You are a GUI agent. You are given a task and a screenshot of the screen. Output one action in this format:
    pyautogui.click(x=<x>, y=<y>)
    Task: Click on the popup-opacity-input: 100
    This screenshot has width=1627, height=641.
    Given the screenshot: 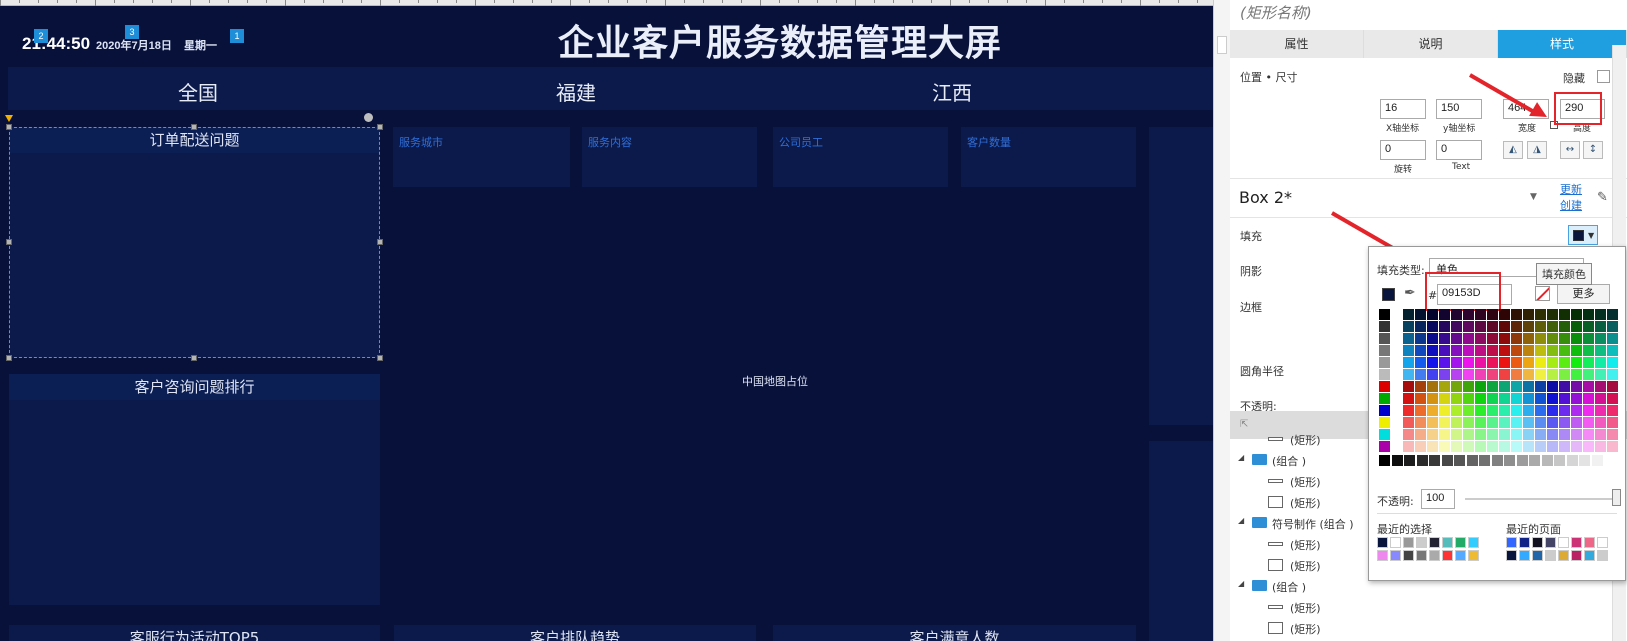 What is the action you would take?
    pyautogui.click(x=1438, y=499)
    